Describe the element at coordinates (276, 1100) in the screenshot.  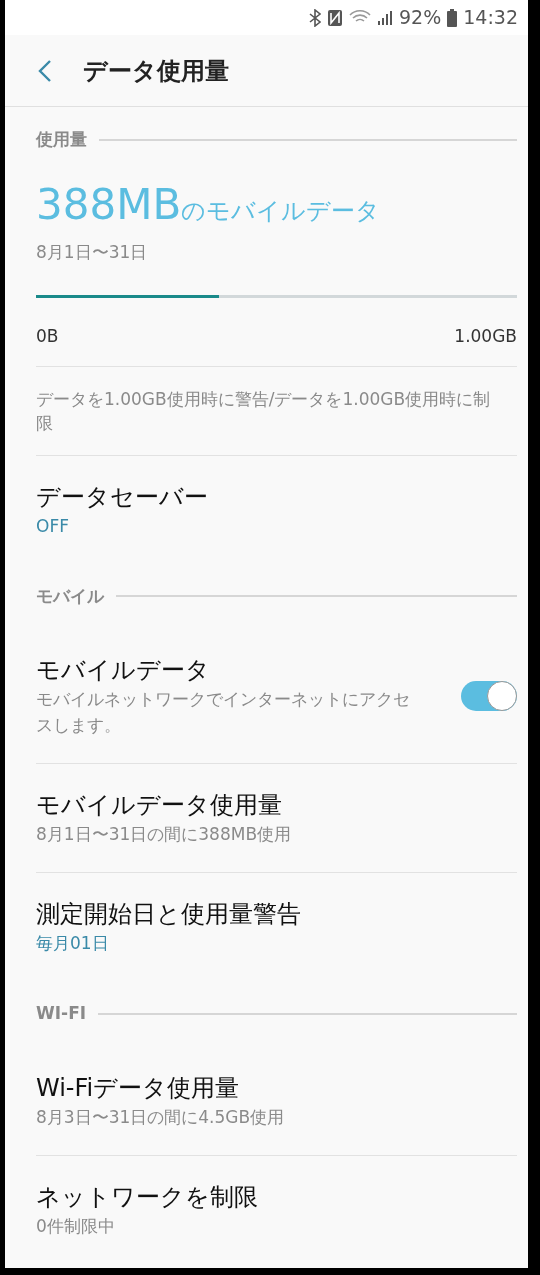
I see `setting-item: Wi-Fiデータ使用量 8月3日〜31日の間に4.5GB使用` at that location.